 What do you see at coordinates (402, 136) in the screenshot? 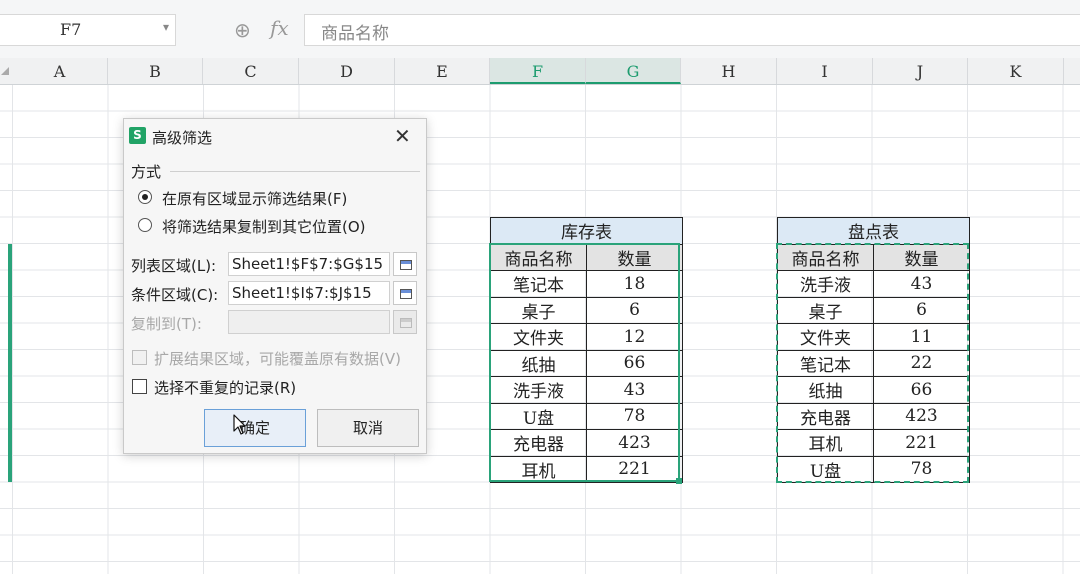
I see `close-icon: ✕` at bounding box center [402, 136].